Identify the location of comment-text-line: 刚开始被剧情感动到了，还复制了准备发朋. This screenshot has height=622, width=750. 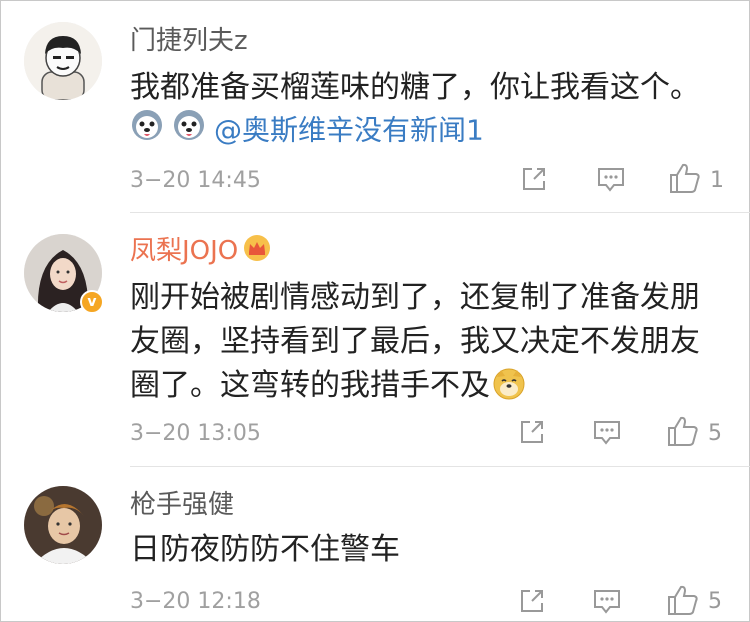
(415, 297).